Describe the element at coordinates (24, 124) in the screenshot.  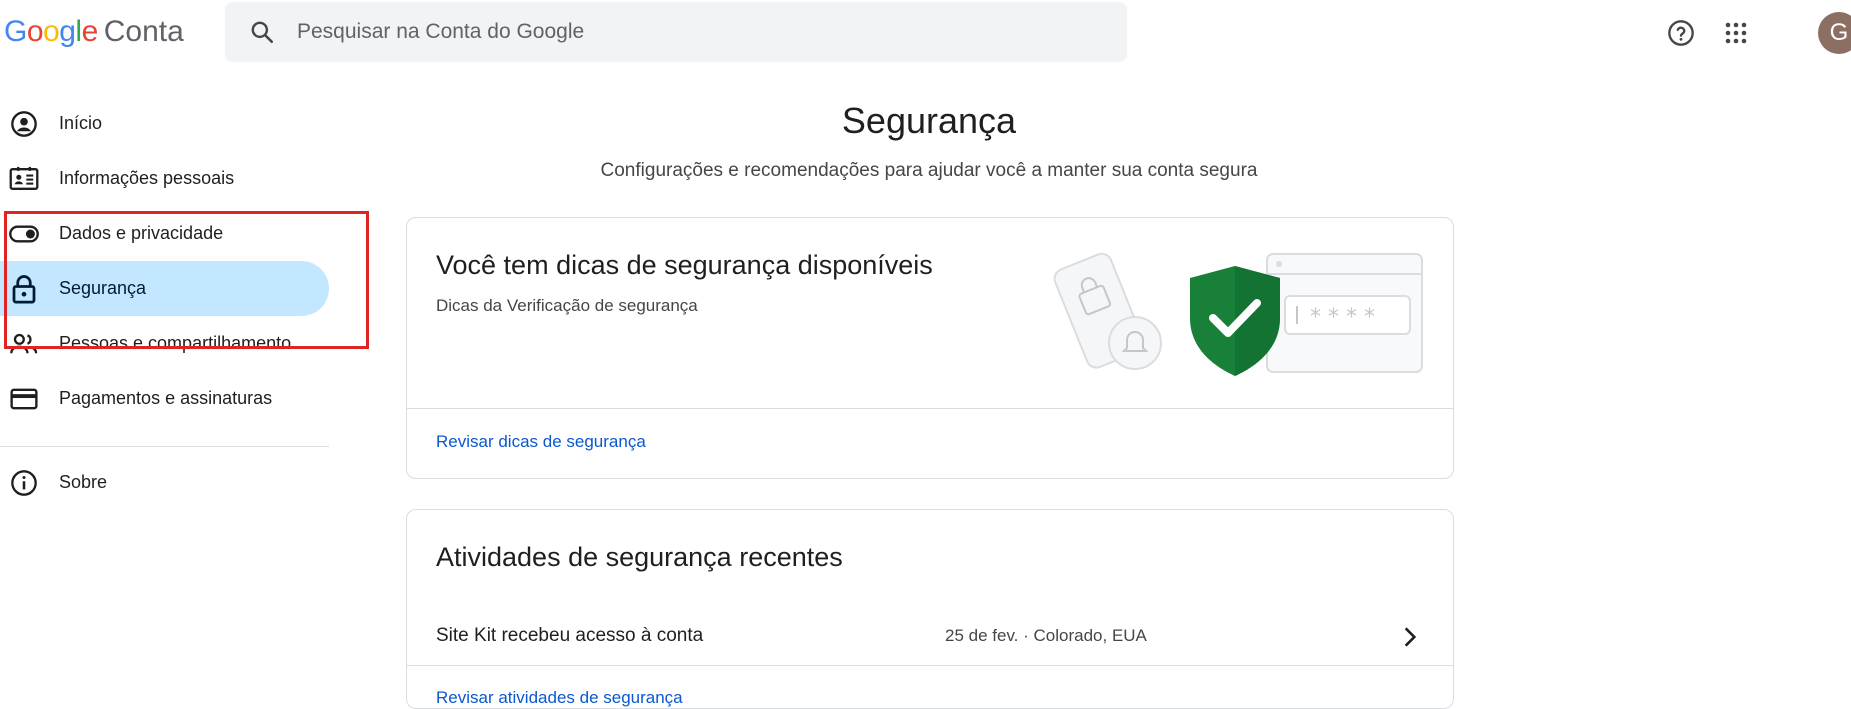
I see `account-circle-icon` at that location.